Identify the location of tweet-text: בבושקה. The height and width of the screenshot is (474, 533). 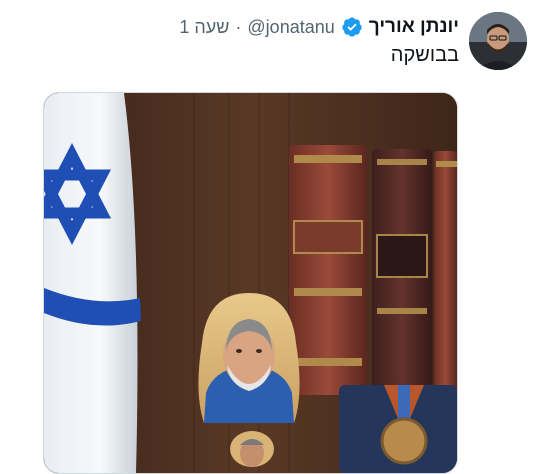
(424, 55).